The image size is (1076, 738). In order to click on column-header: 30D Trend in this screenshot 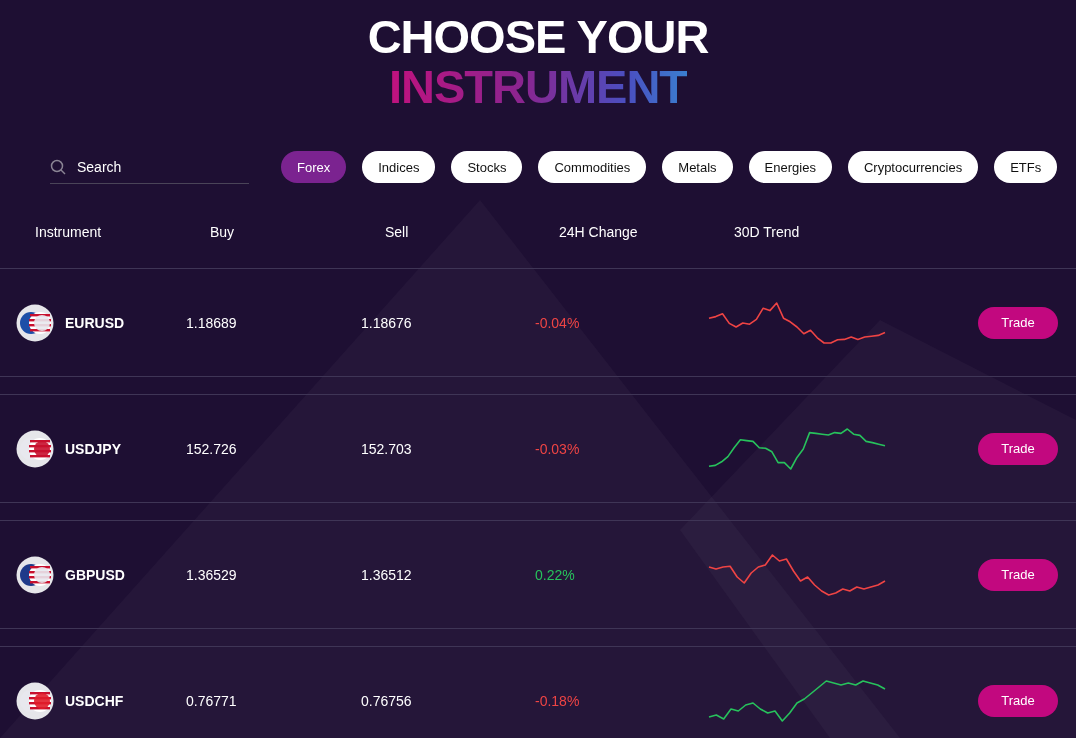, I will do `click(767, 232)`.